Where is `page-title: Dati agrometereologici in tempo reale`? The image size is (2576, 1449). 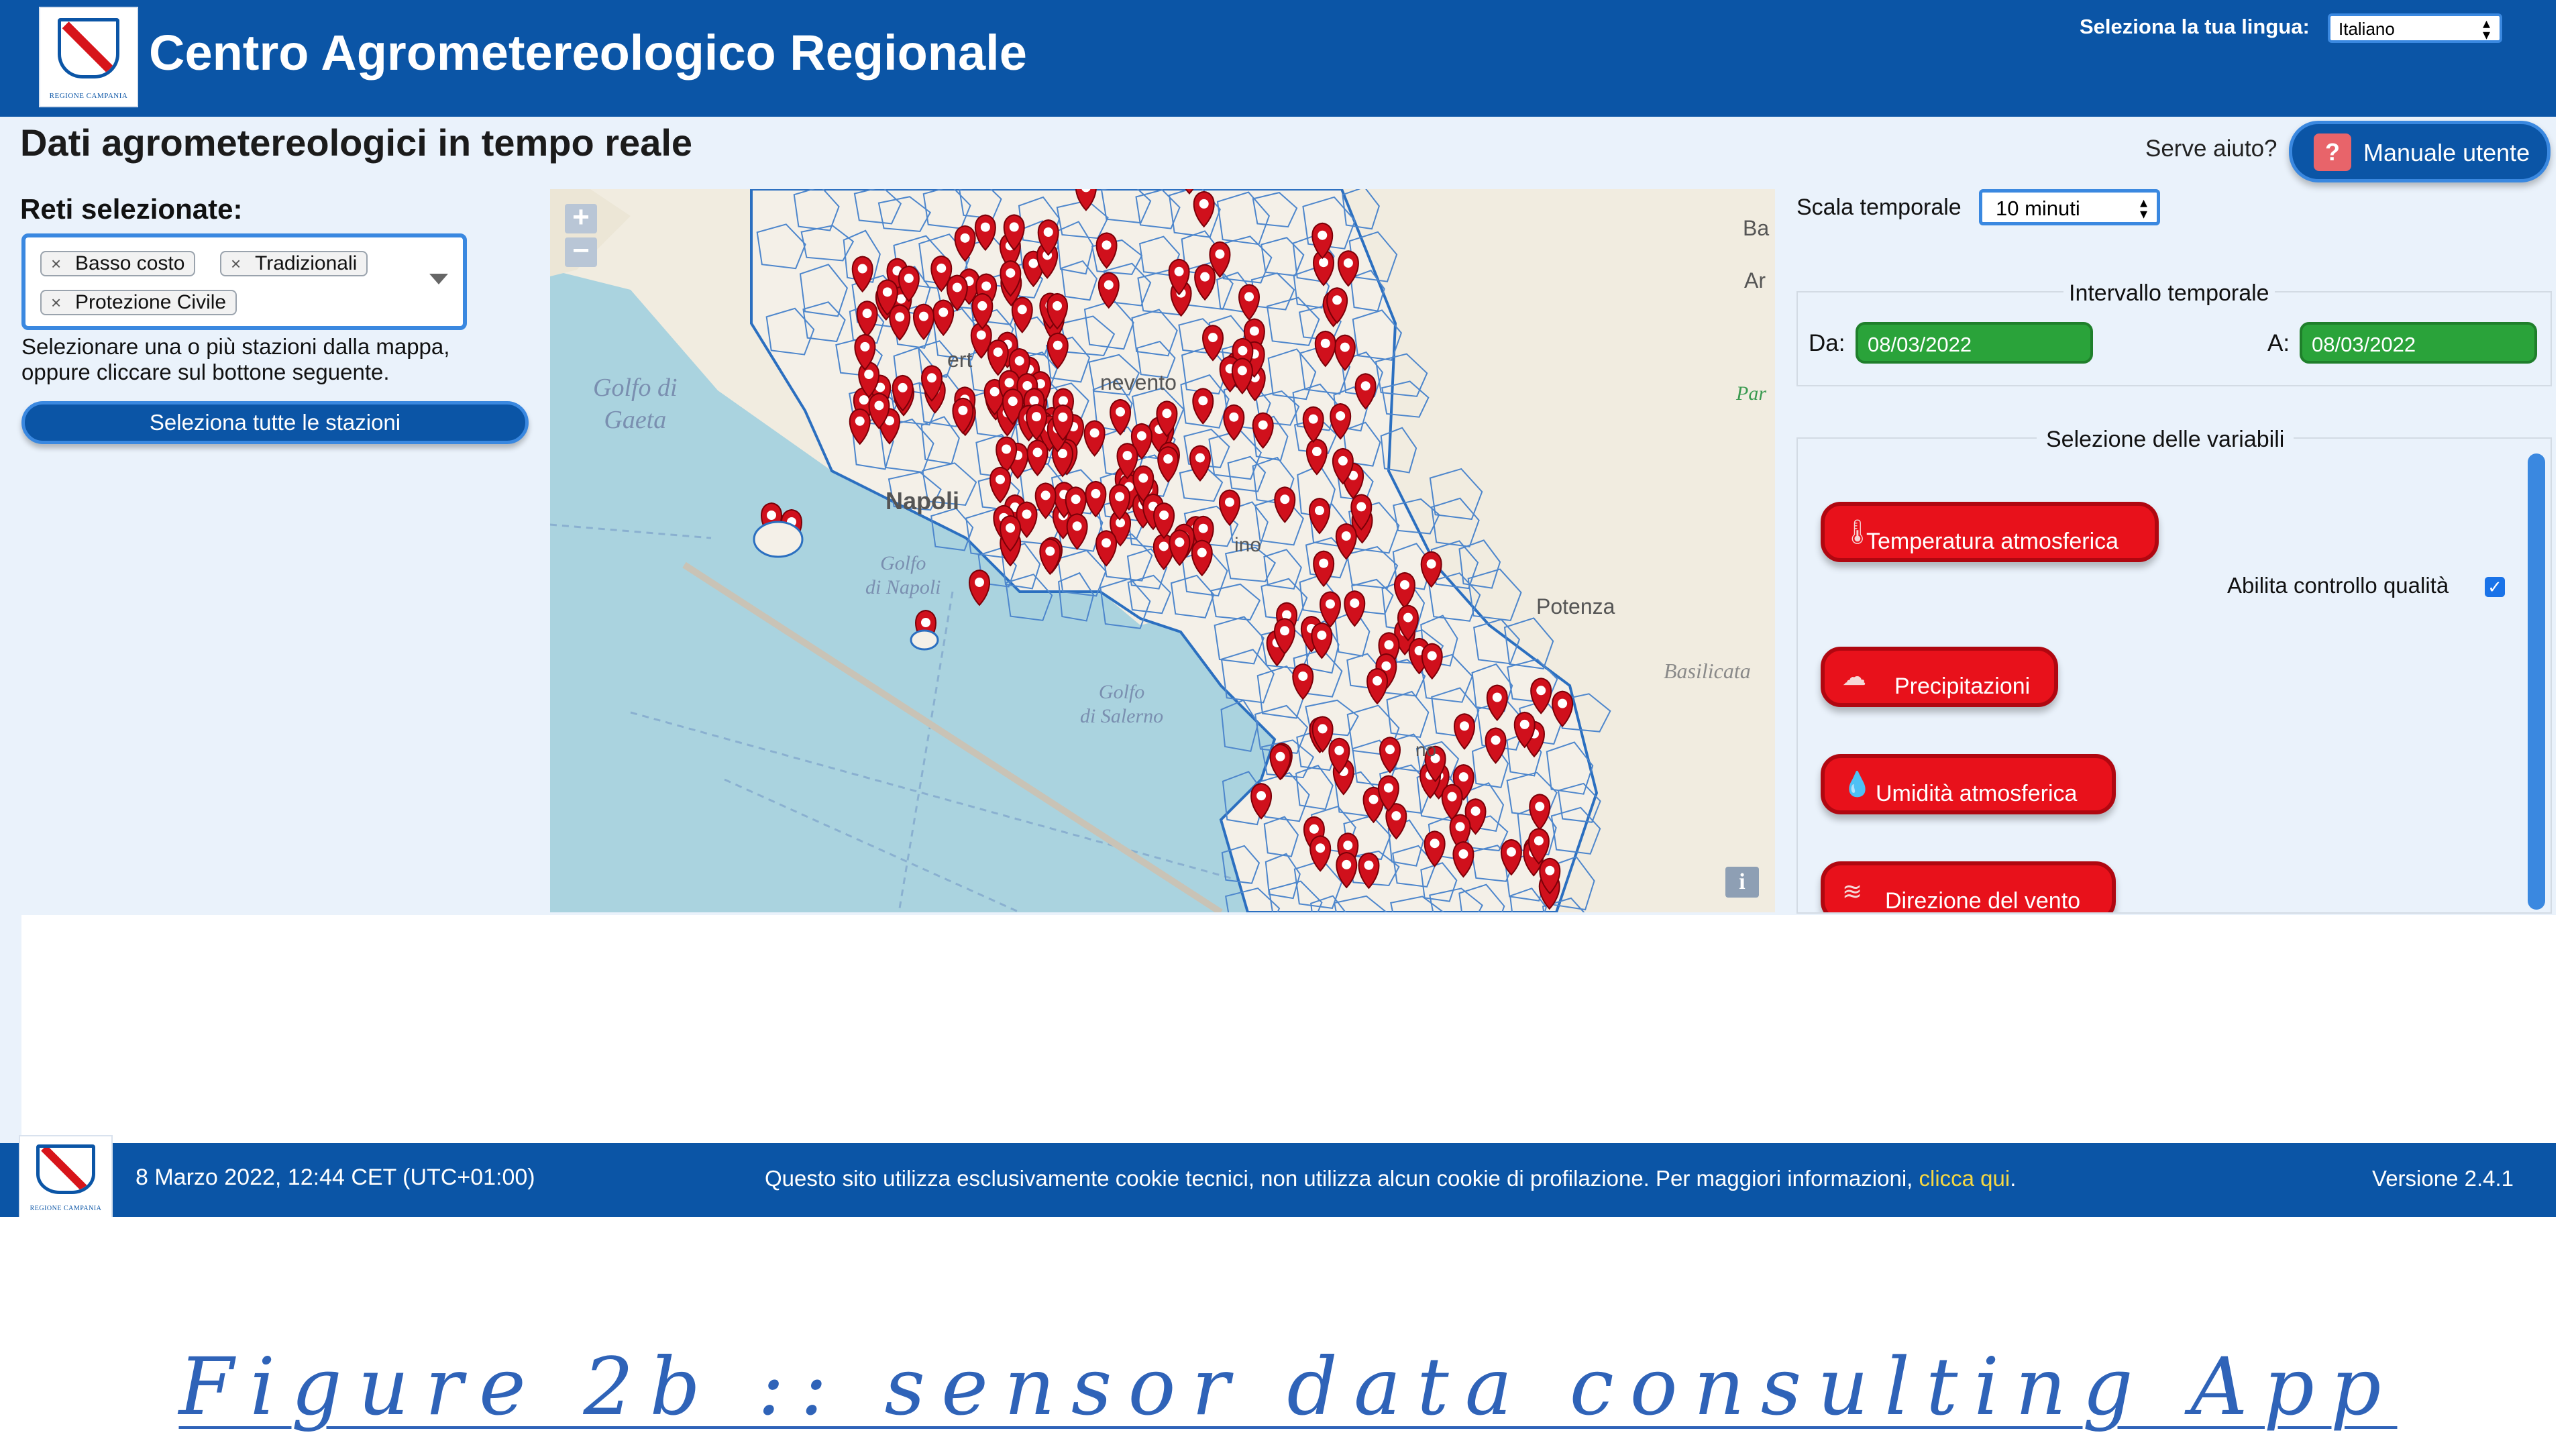 page-title: Dati agrometereologici in tempo reale is located at coordinates (356, 142).